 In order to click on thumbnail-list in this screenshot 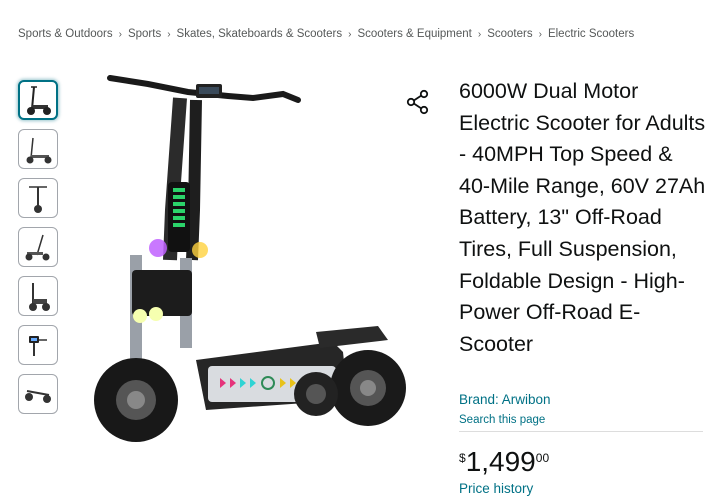, I will do `click(39, 251)`.